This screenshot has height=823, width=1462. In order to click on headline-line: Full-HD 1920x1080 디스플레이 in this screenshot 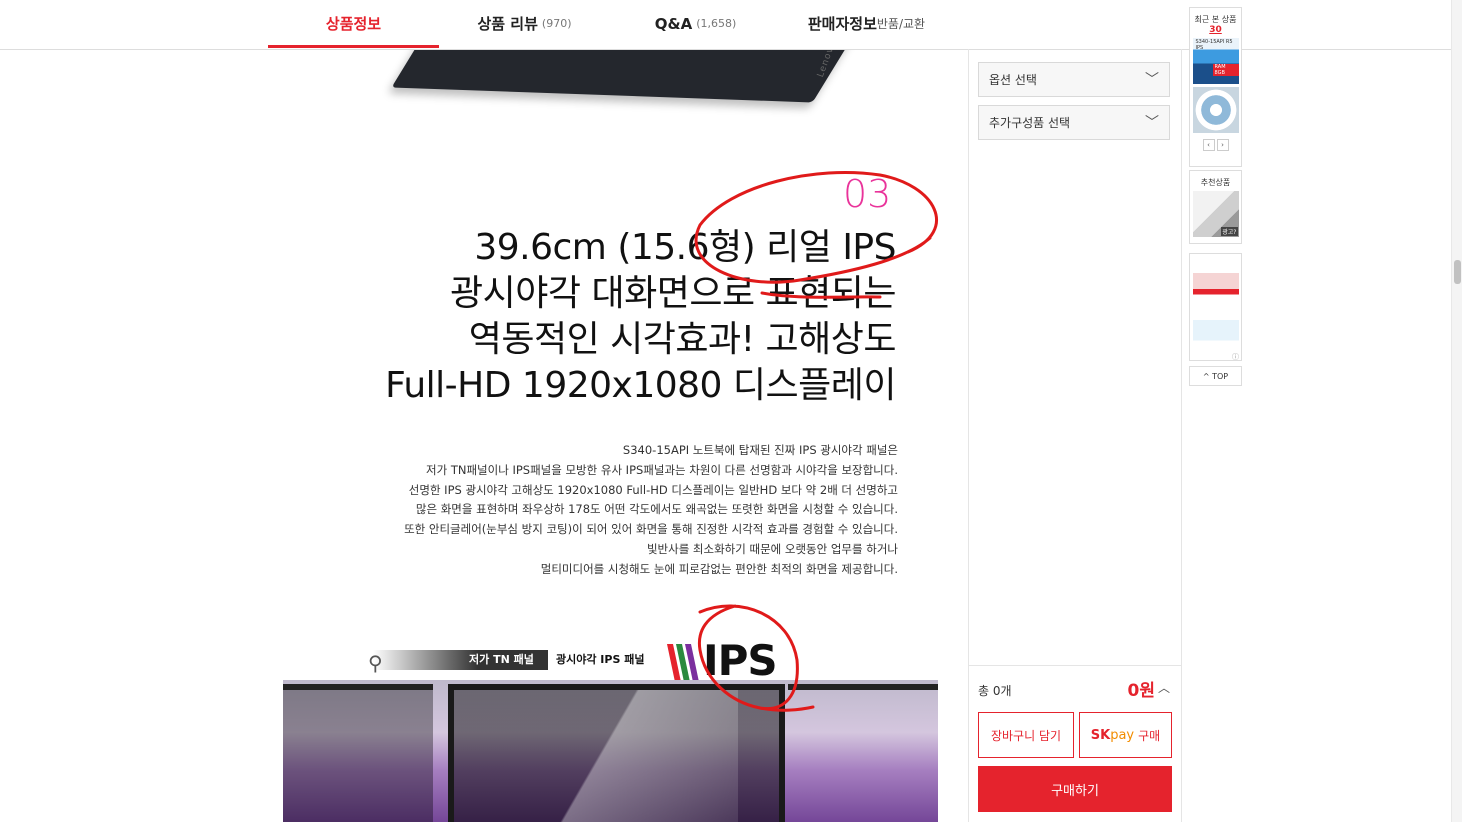, I will do `click(640, 385)`.